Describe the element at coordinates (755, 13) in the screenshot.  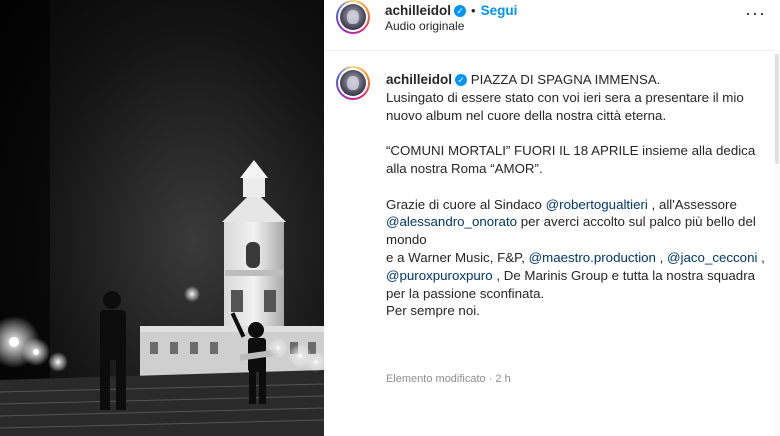
I see `more-options-icon: ···` at that location.